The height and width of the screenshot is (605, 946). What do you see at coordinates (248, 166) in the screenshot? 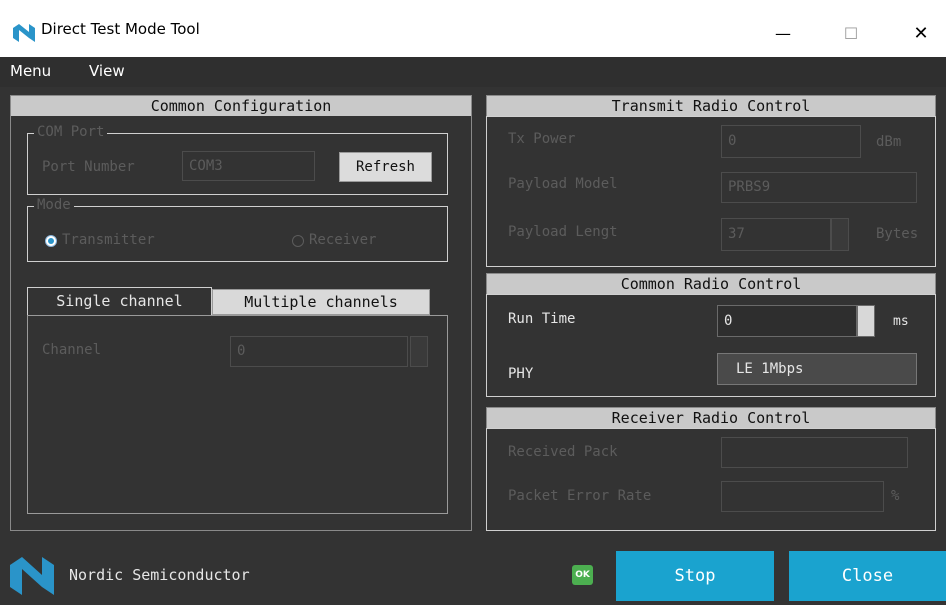
I see `port-number-field: COM3` at bounding box center [248, 166].